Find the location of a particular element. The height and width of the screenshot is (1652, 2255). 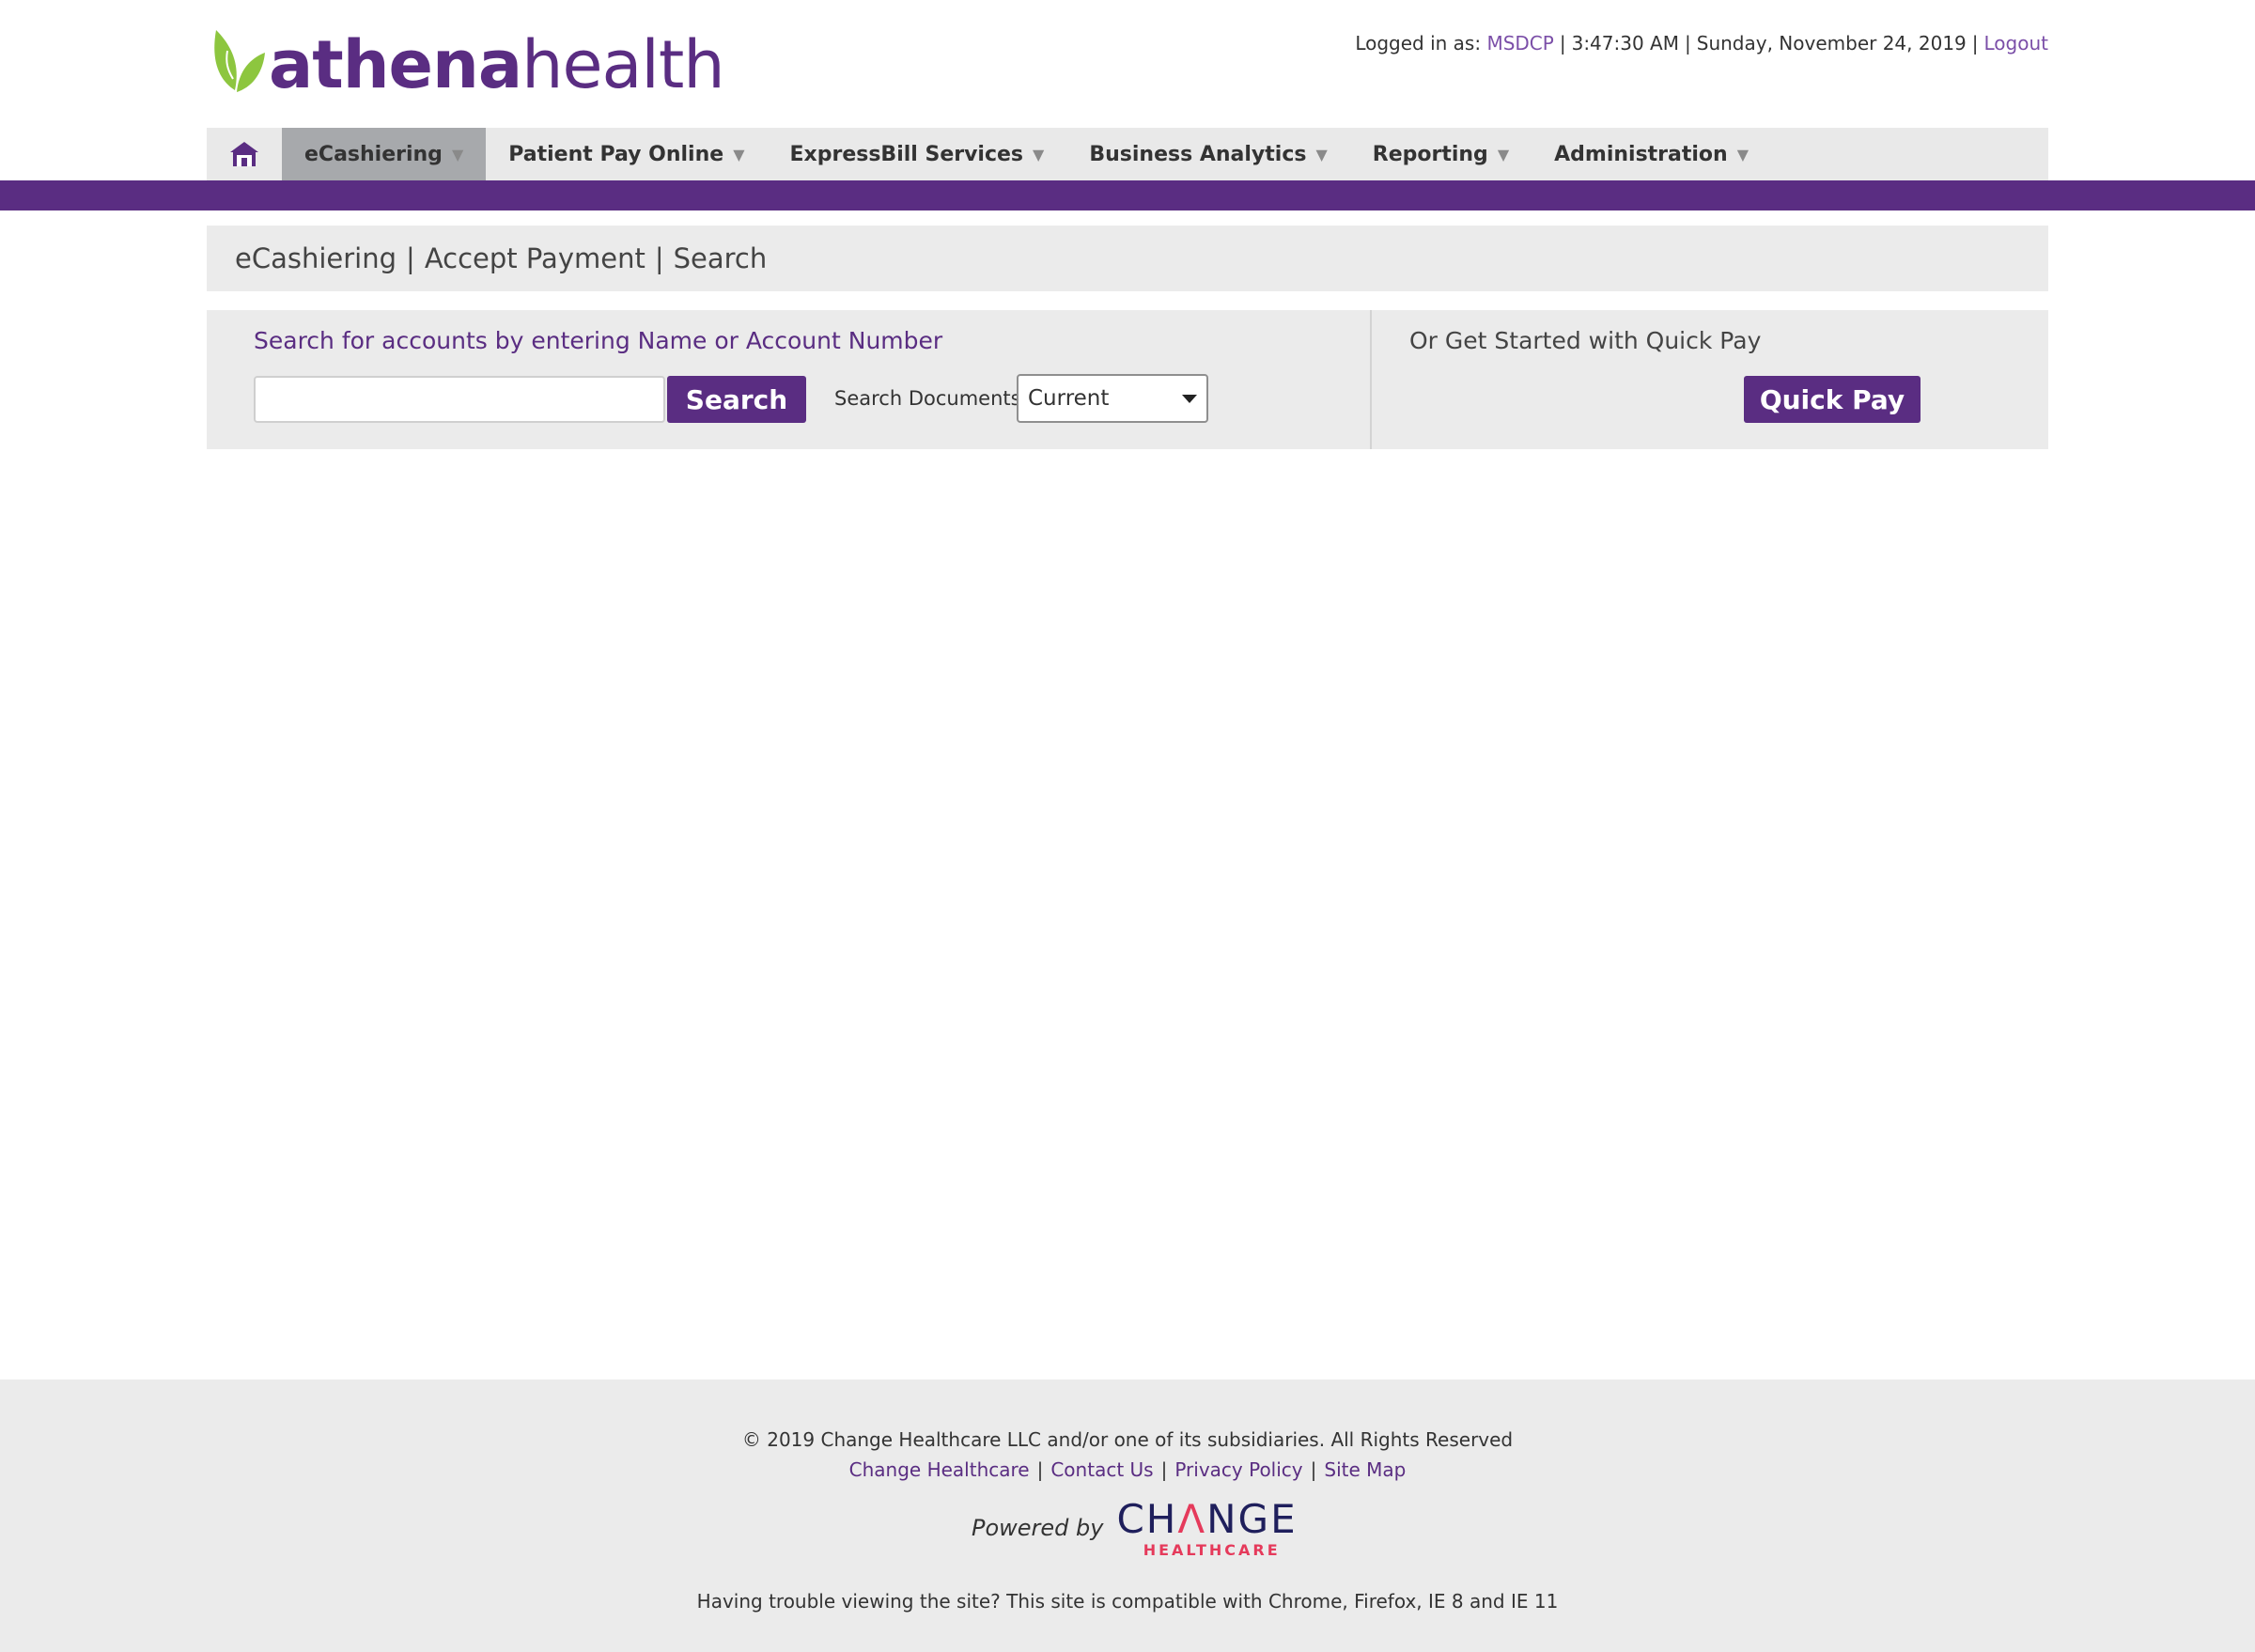

home-icon is located at coordinates (244, 154).